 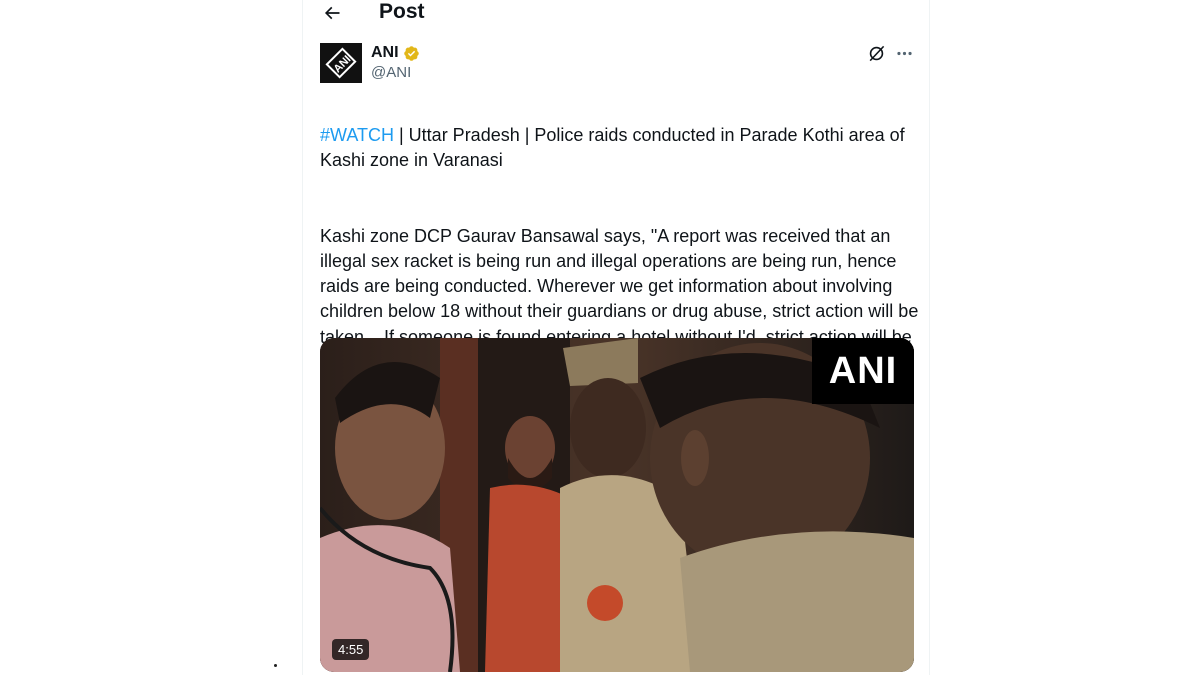 I want to click on avatar: ANI, so click(x=341, y=63).